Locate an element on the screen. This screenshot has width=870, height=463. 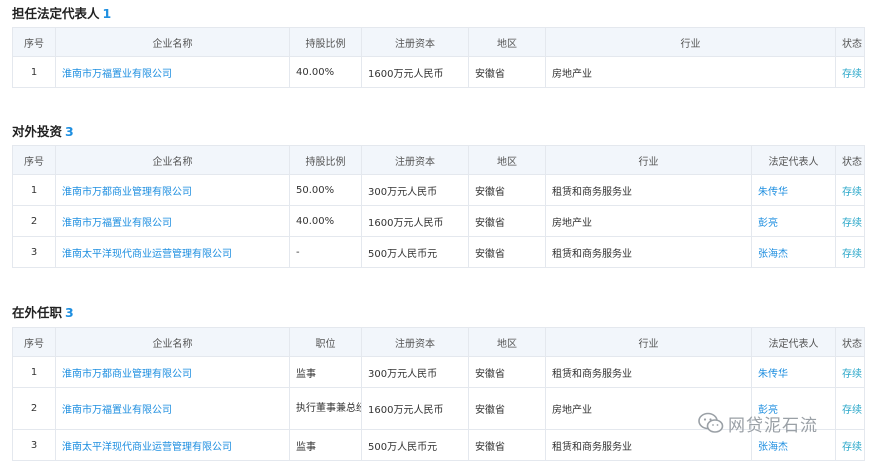
watermark-text: 网贷泥石流 is located at coordinates (773, 425).